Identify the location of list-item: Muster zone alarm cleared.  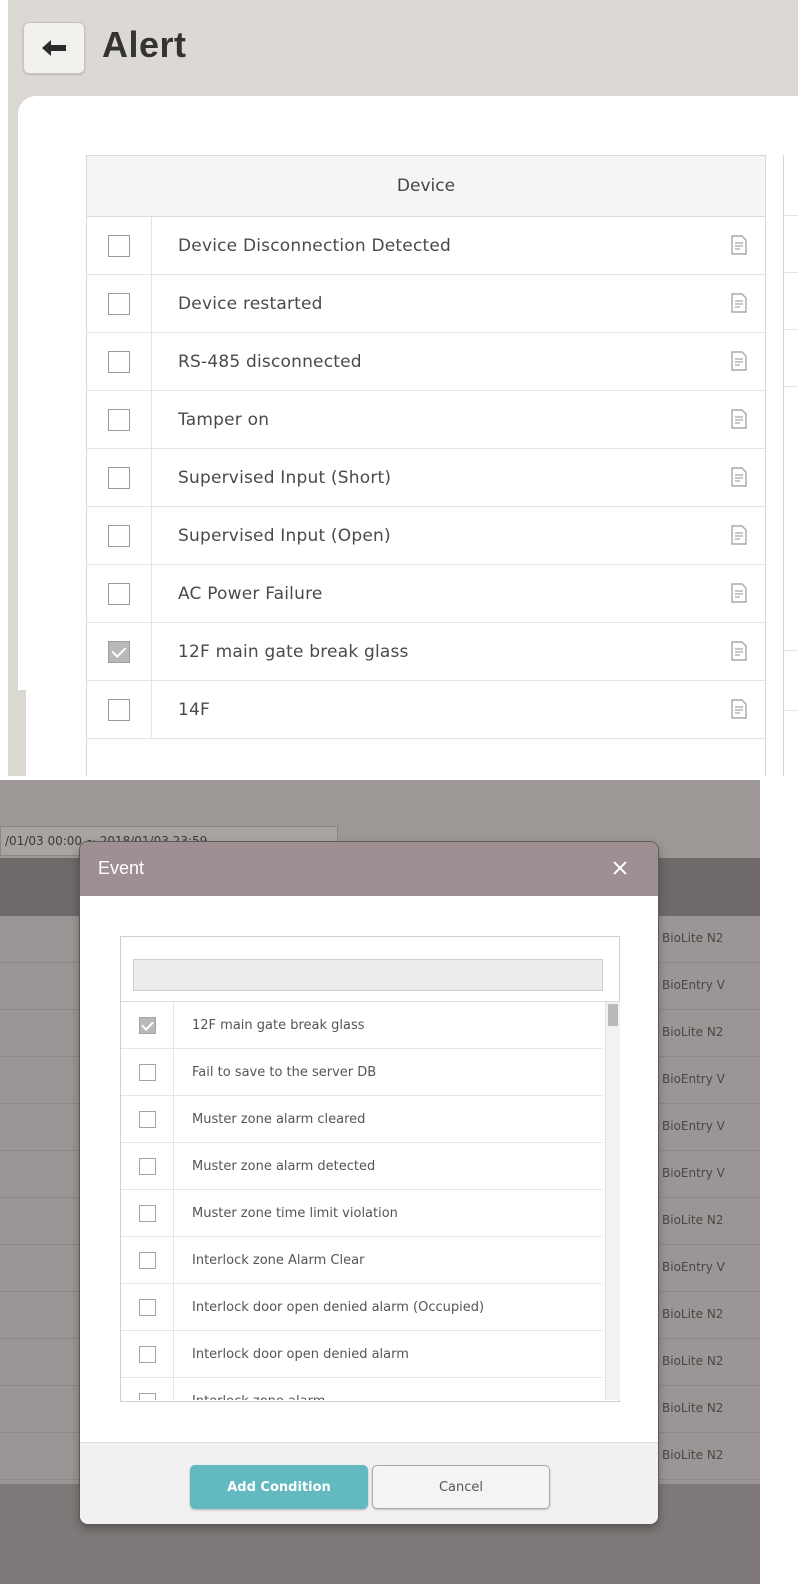
(362, 1119).